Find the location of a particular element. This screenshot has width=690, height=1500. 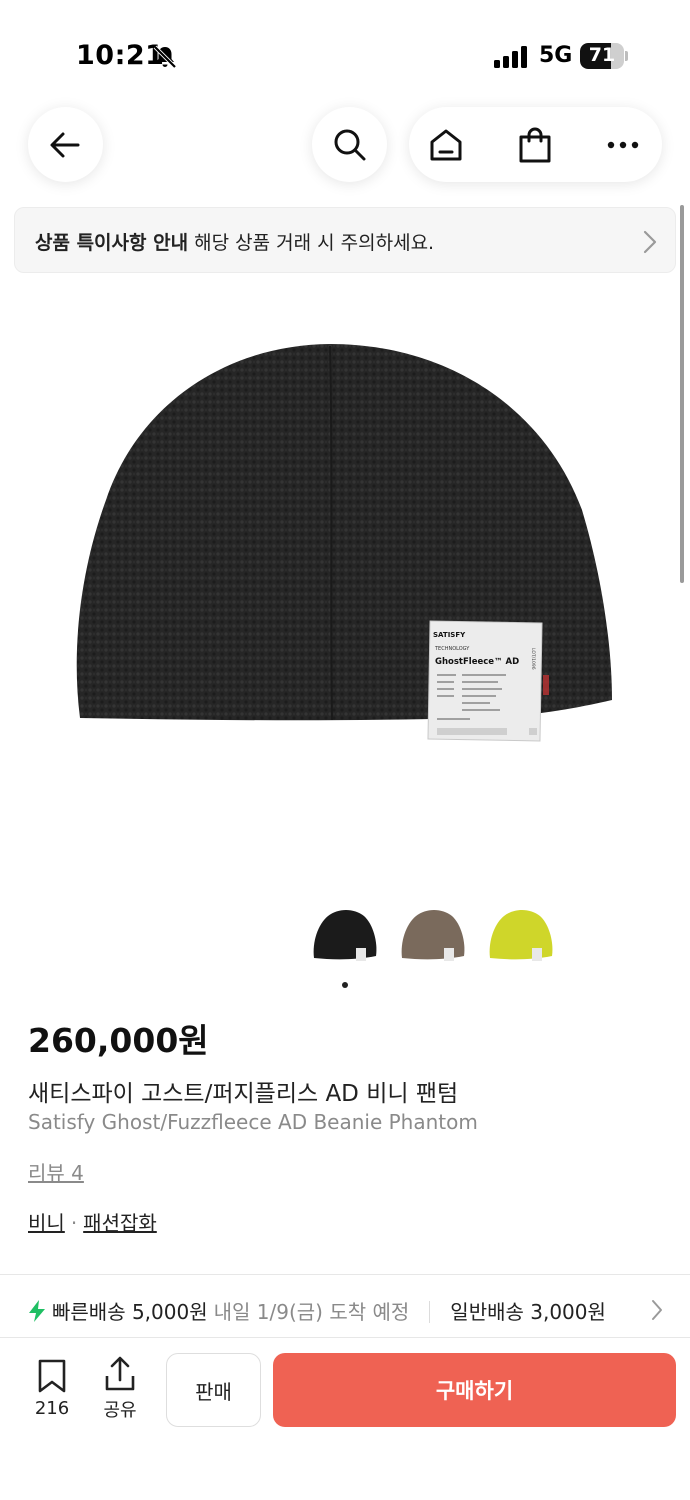

notice-message: 해당 상품 거래 시 주의하세요. is located at coordinates (314, 243).